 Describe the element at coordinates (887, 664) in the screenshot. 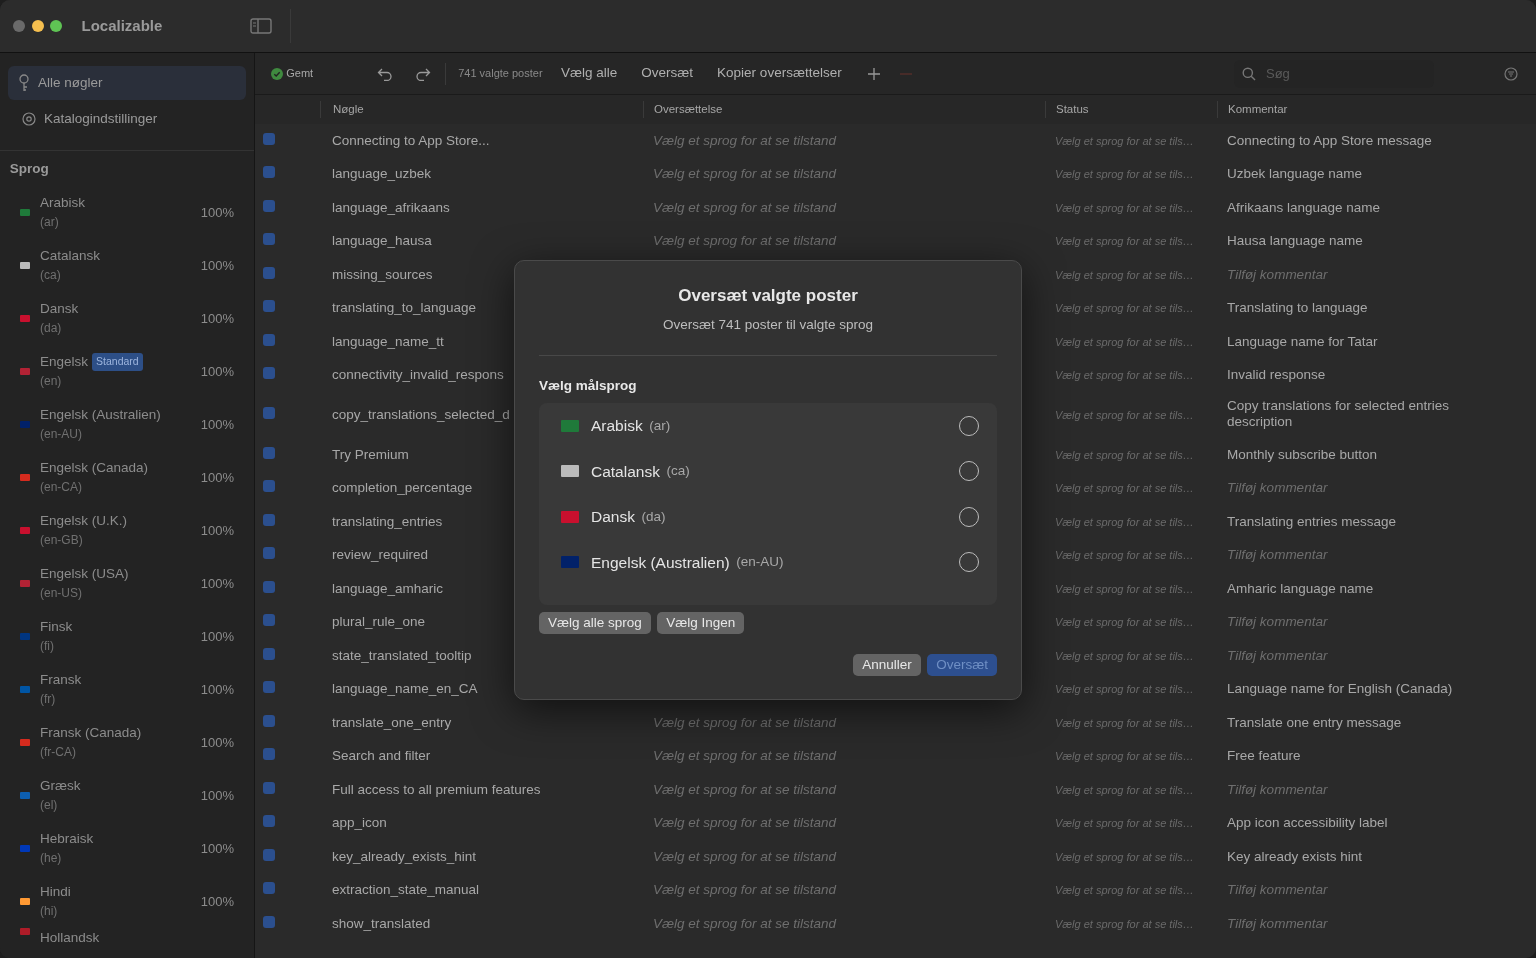

I see `cancel-button: Annuller` at that location.